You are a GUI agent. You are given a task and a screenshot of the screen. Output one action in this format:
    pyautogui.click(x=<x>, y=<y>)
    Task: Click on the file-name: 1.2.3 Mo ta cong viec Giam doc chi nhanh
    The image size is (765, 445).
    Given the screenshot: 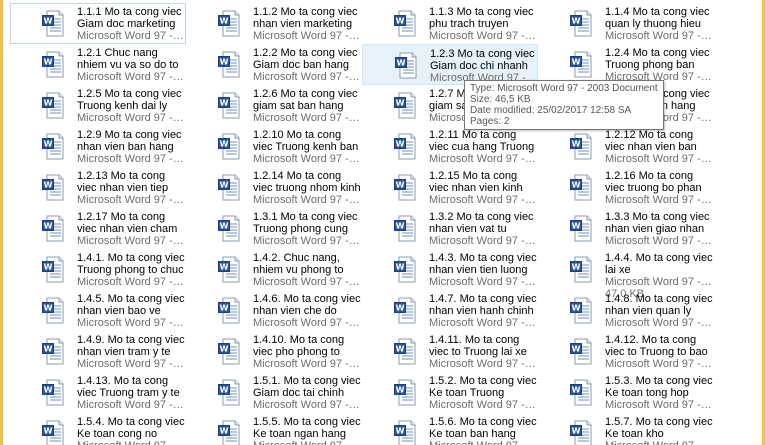 What is the action you would take?
    pyautogui.click(x=482, y=60)
    